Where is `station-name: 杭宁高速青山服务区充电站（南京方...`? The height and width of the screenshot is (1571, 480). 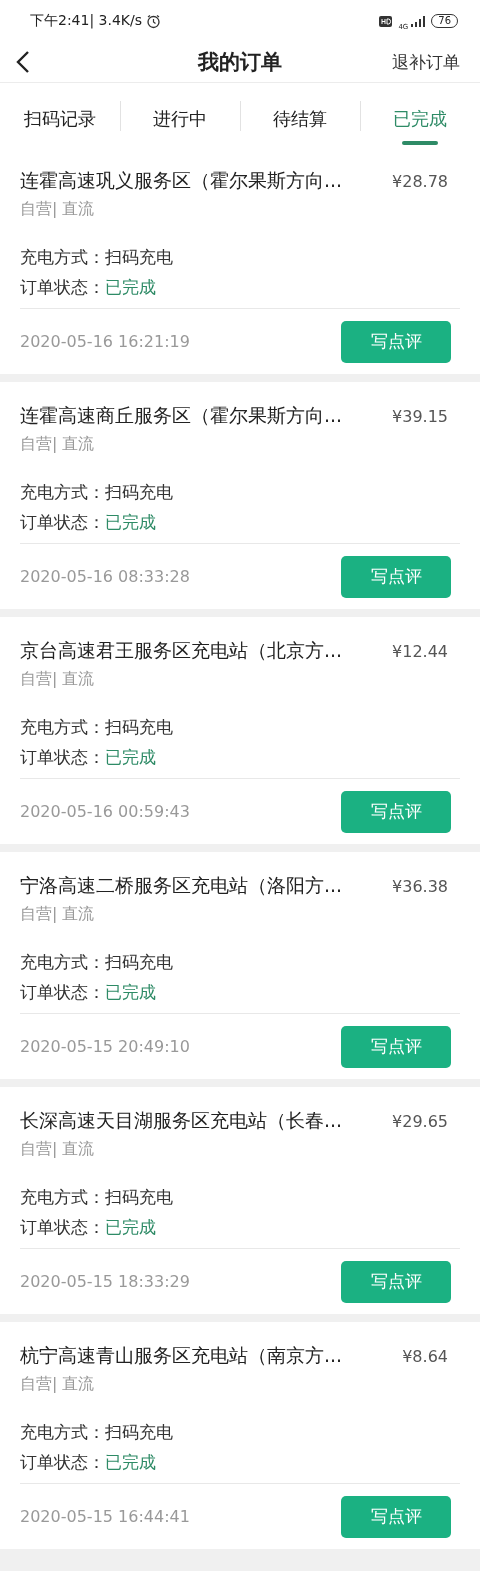 station-name: 杭宁高速青山服务区充电站（南京方... is located at coordinates (182, 1355).